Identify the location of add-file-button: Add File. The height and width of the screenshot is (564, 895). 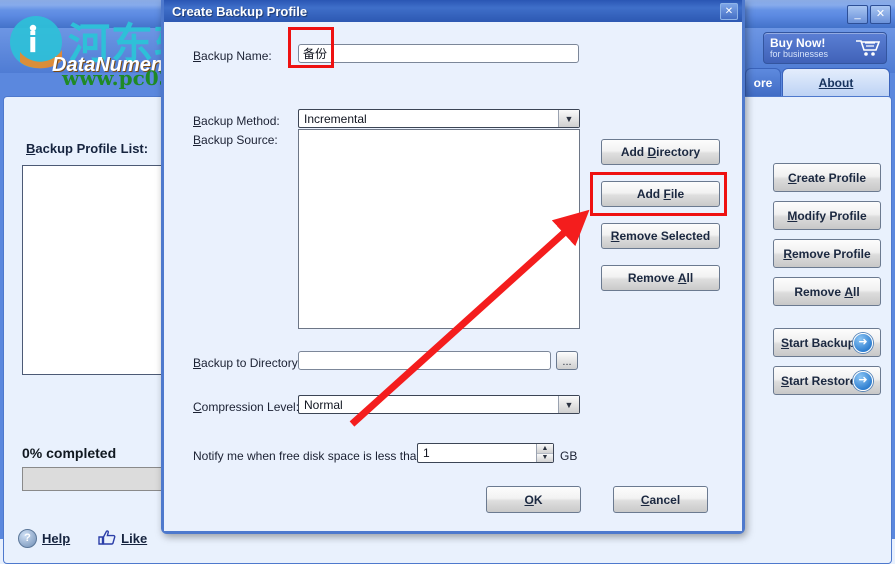
(660, 194).